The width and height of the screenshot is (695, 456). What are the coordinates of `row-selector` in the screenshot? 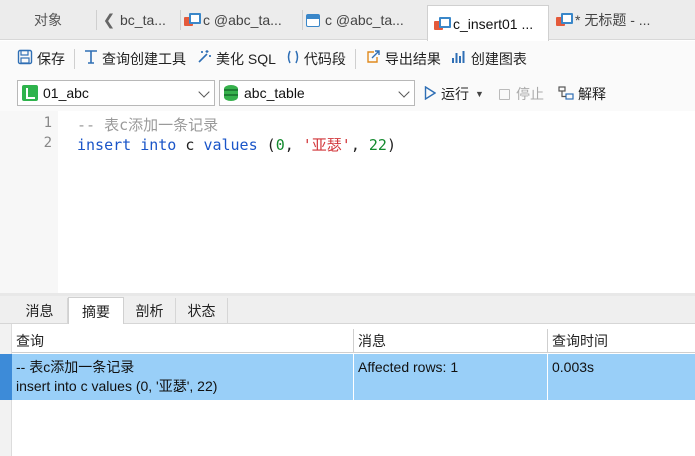 It's located at (6, 377).